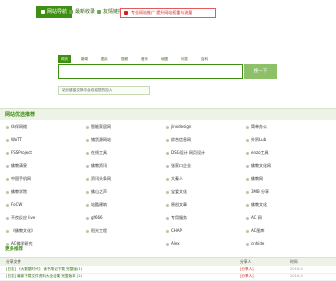 The width and height of the screenshot is (336, 281). I want to click on link-label: CHAP, so click(176, 230).